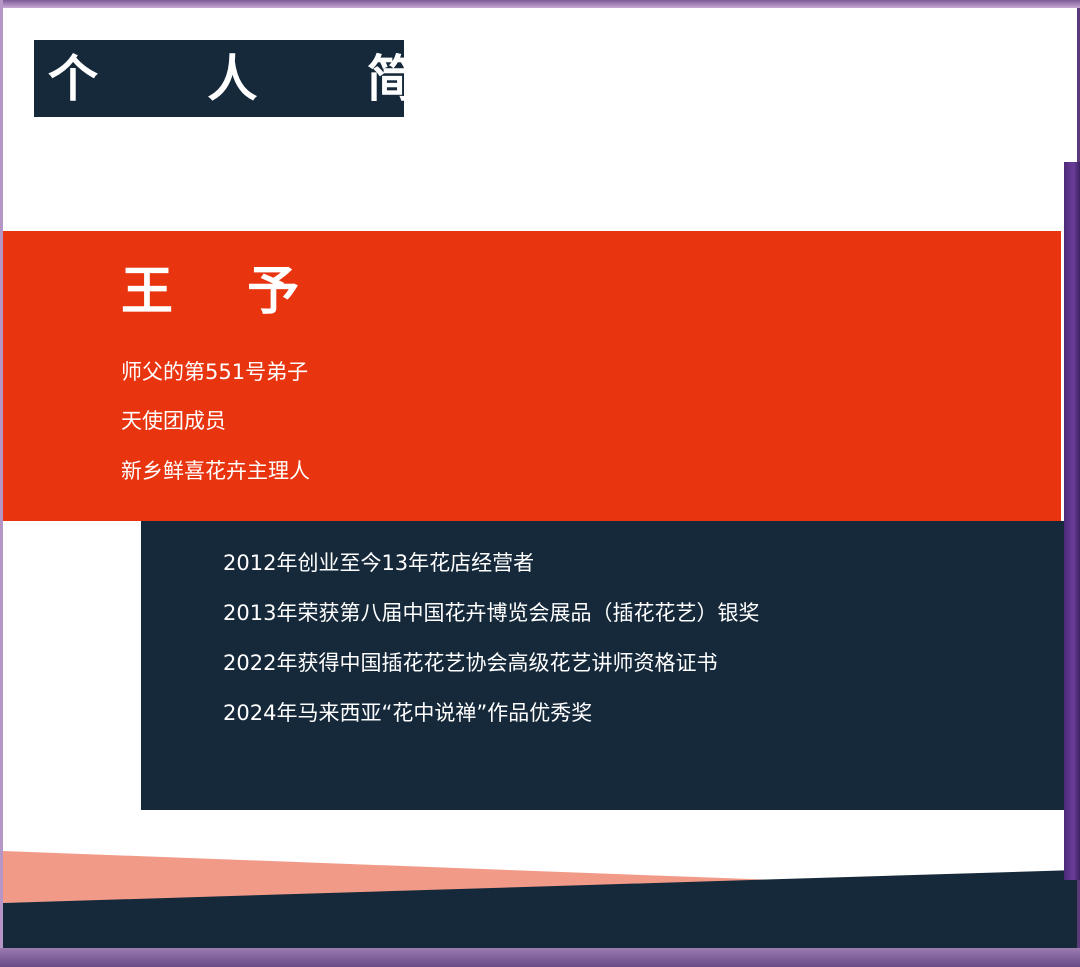  What do you see at coordinates (540, 4) in the screenshot?
I see `window-frame-top` at bounding box center [540, 4].